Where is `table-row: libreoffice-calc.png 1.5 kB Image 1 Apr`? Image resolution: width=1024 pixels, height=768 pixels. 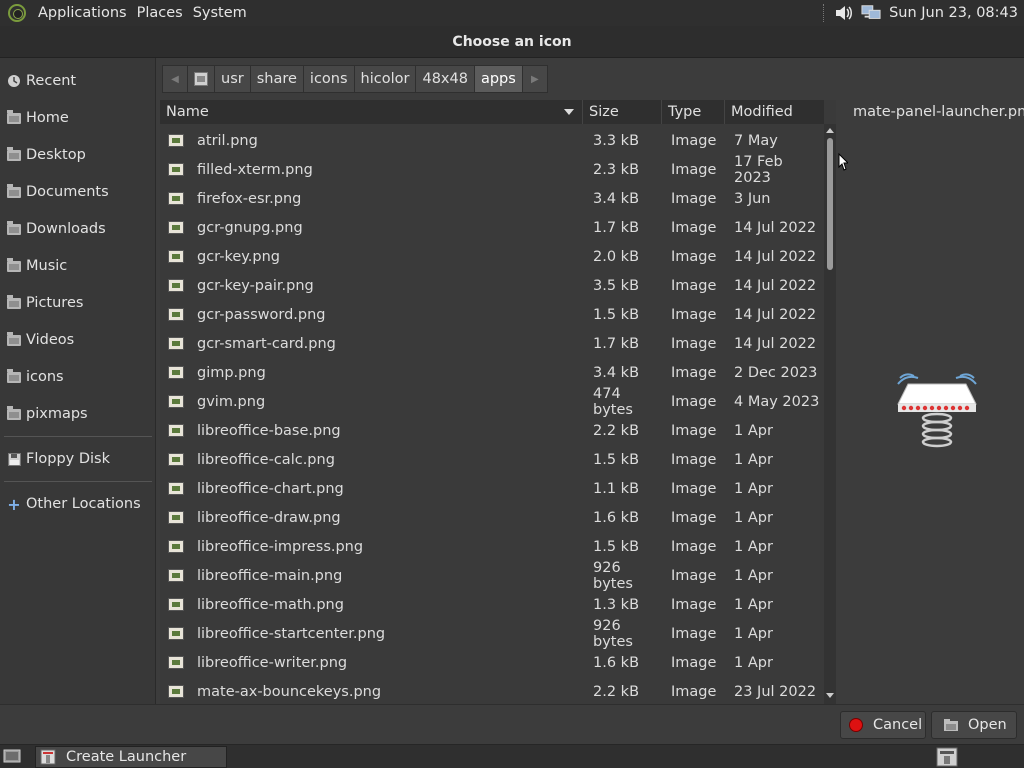
table-row: libreoffice-calc.png 1.5 kB Image 1 Apr is located at coordinates (492, 459).